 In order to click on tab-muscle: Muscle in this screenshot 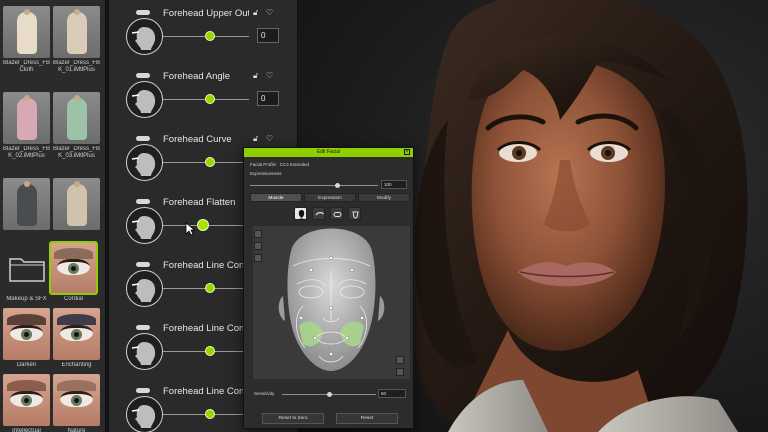, I will do `click(276, 197)`.